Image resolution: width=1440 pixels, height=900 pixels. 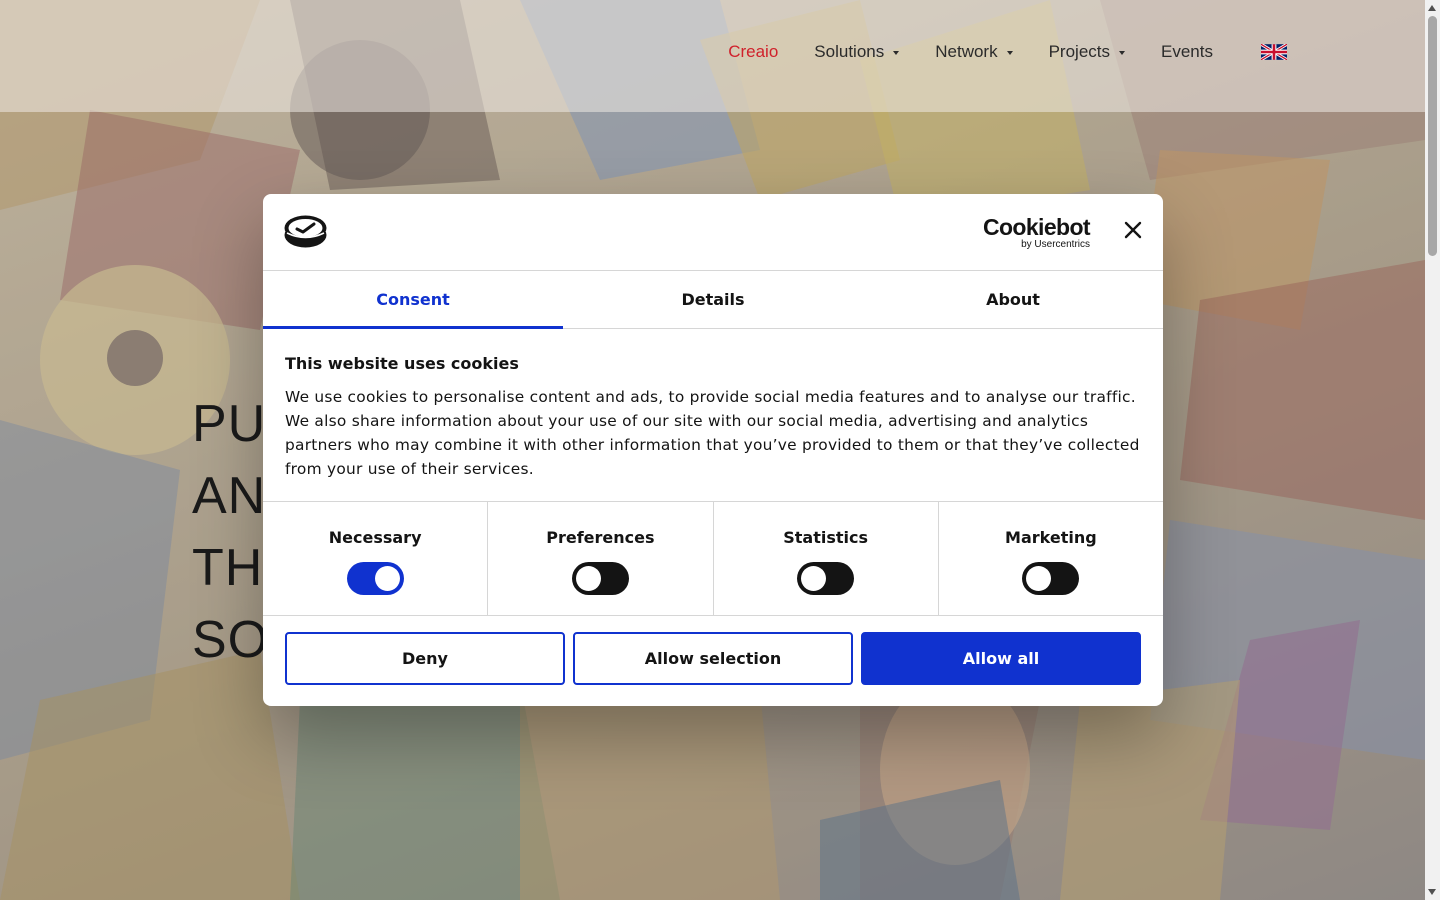 I want to click on nav-item-label: Events, so click(x=1187, y=51).